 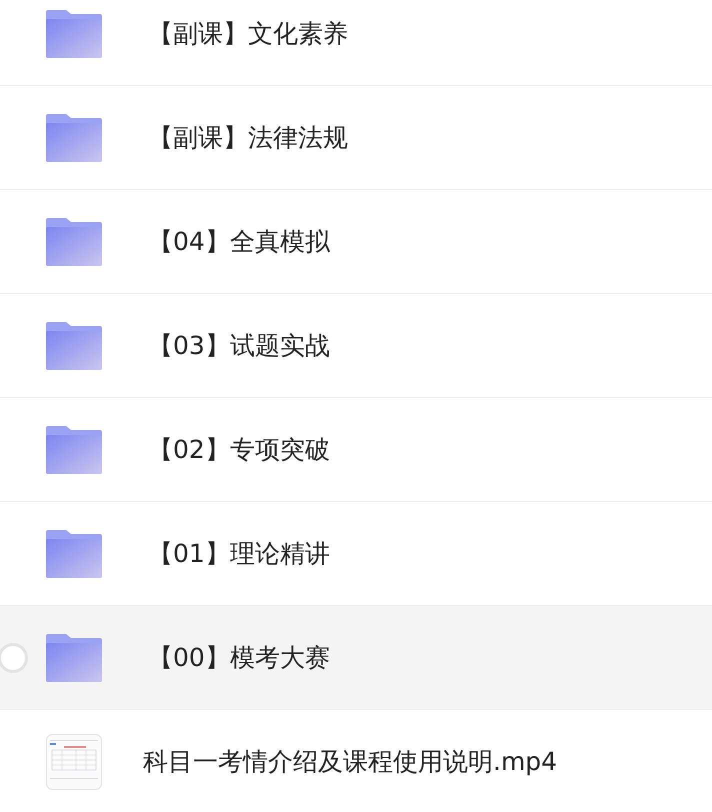 What do you see at coordinates (248, 138) in the screenshot?
I see `file-name: 【副课】法律法规` at bounding box center [248, 138].